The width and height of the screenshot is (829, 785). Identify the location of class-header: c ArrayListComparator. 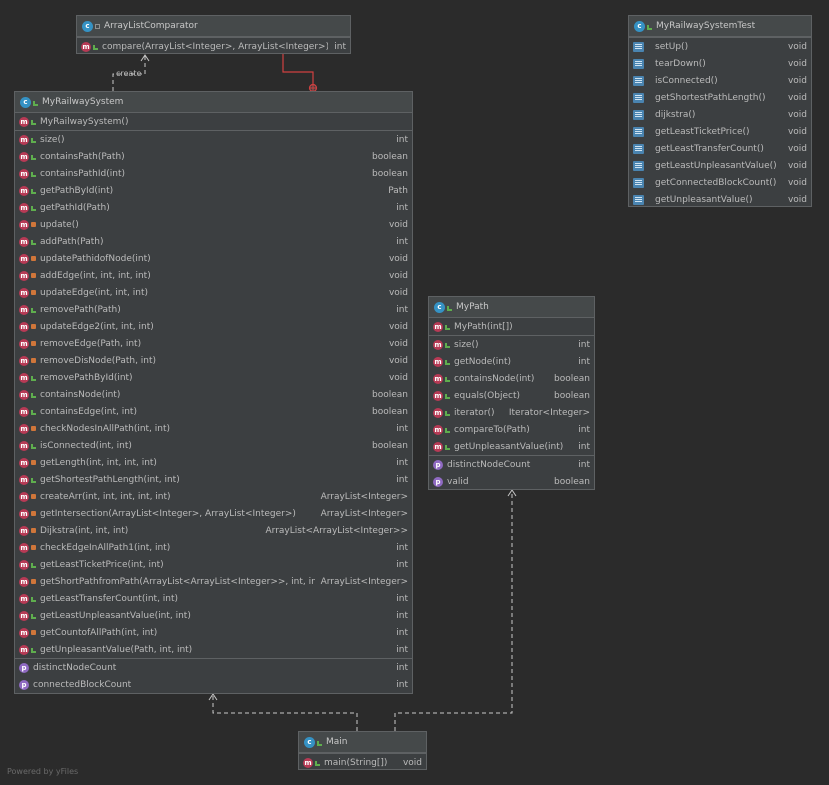
(213, 26).